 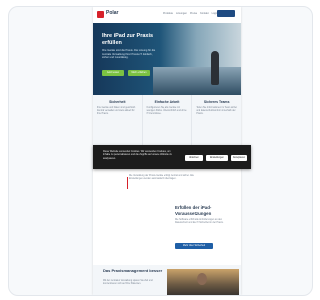 What do you see at coordinates (216, 102) in the screenshot?
I see `feature-title: Sicheres Teams` at bounding box center [216, 102].